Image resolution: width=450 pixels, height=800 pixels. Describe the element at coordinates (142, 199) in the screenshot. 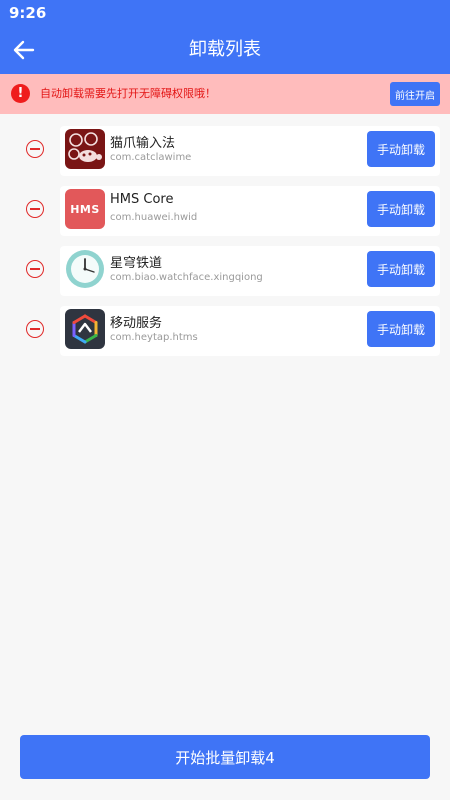

I see `app-name: HMS Core` at that location.